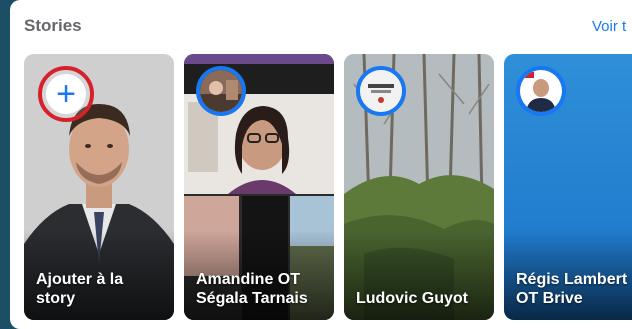 This screenshot has width=632, height=329. What do you see at coordinates (572, 289) in the screenshot?
I see `story-label: Régis Lambert OT Brive` at bounding box center [572, 289].